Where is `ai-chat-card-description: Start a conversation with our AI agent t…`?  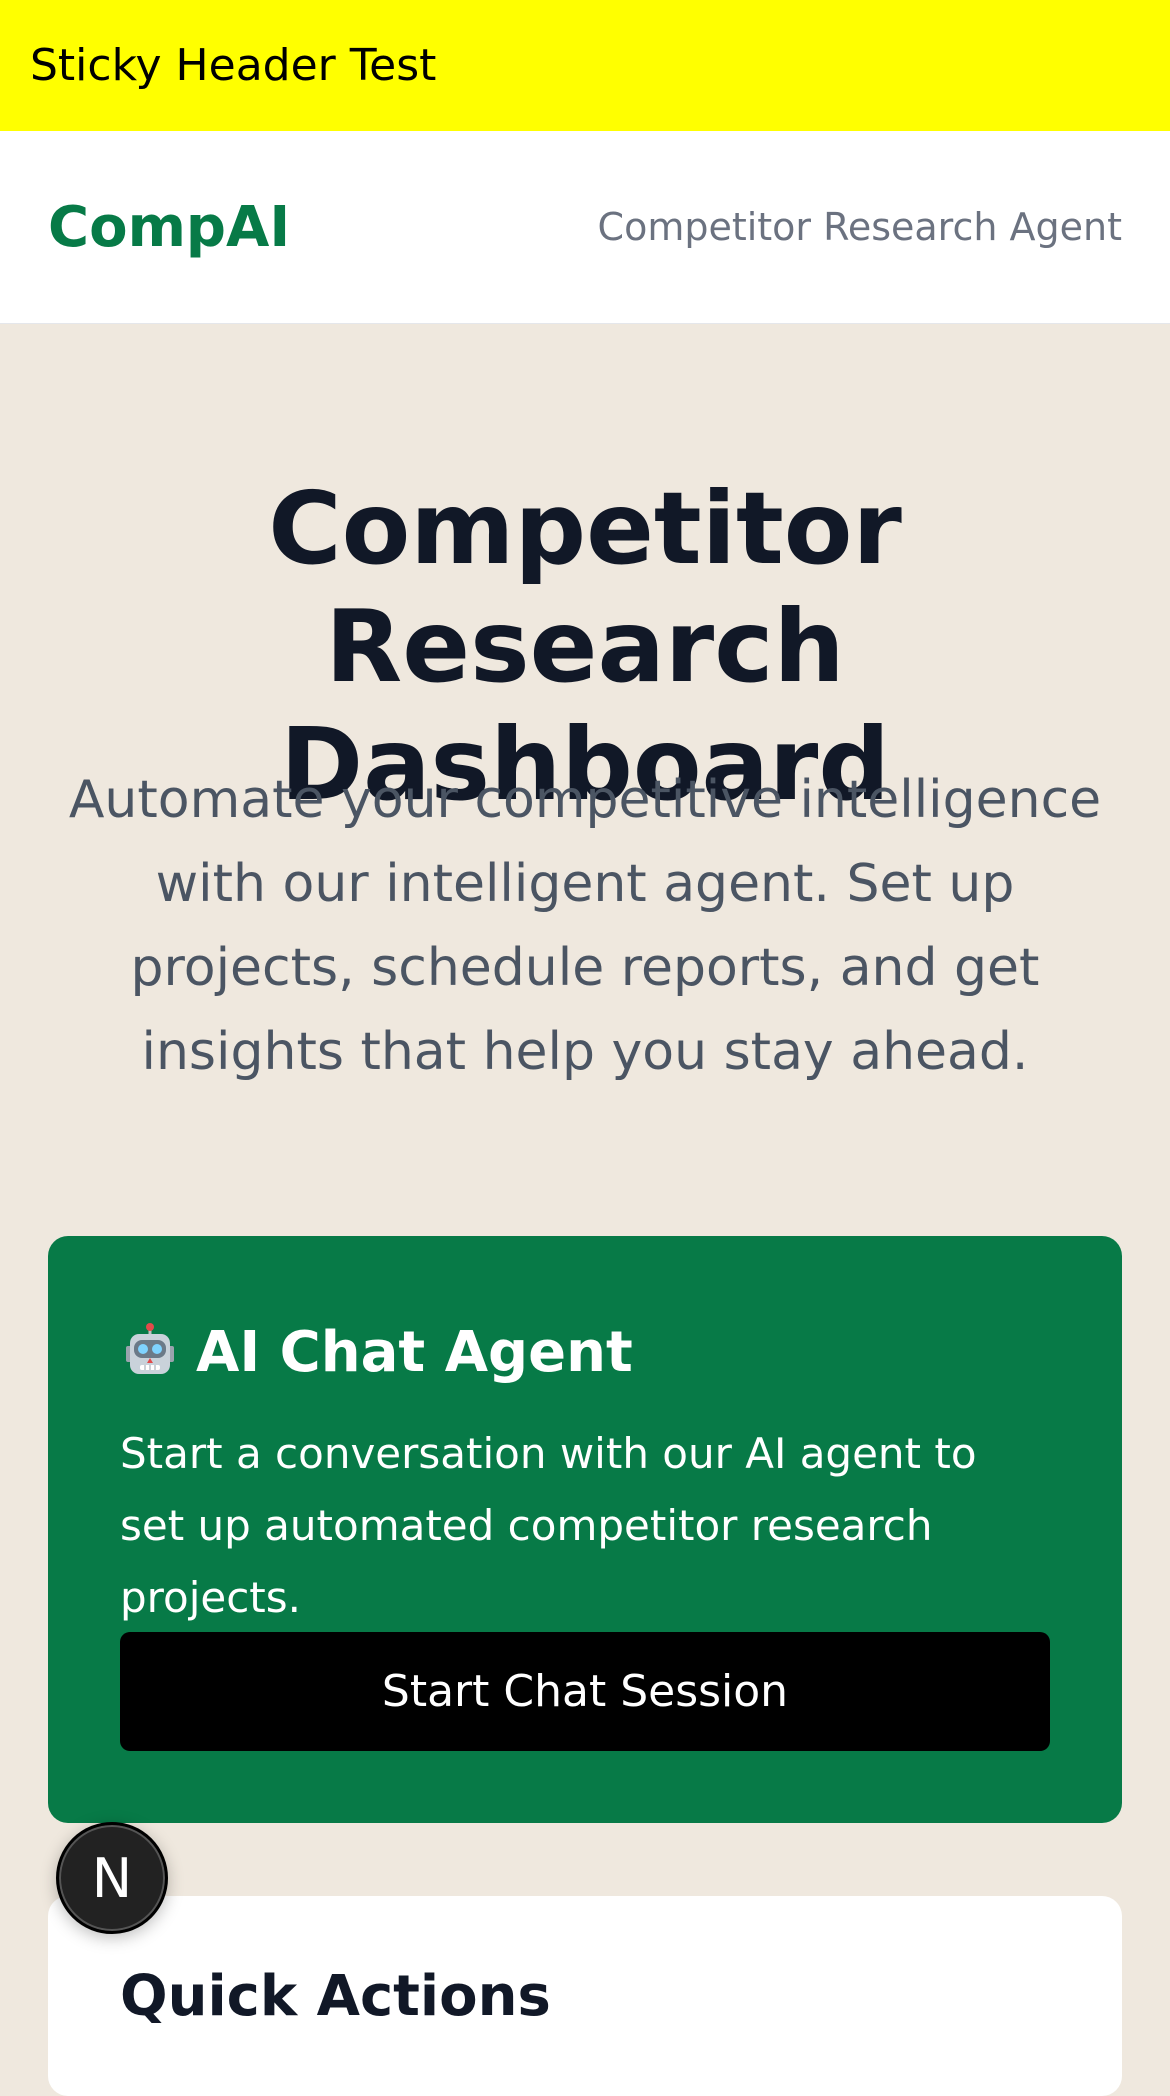 ai-chat-card-description: Start a conversation with our AI agent t… is located at coordinates (548, 1525).